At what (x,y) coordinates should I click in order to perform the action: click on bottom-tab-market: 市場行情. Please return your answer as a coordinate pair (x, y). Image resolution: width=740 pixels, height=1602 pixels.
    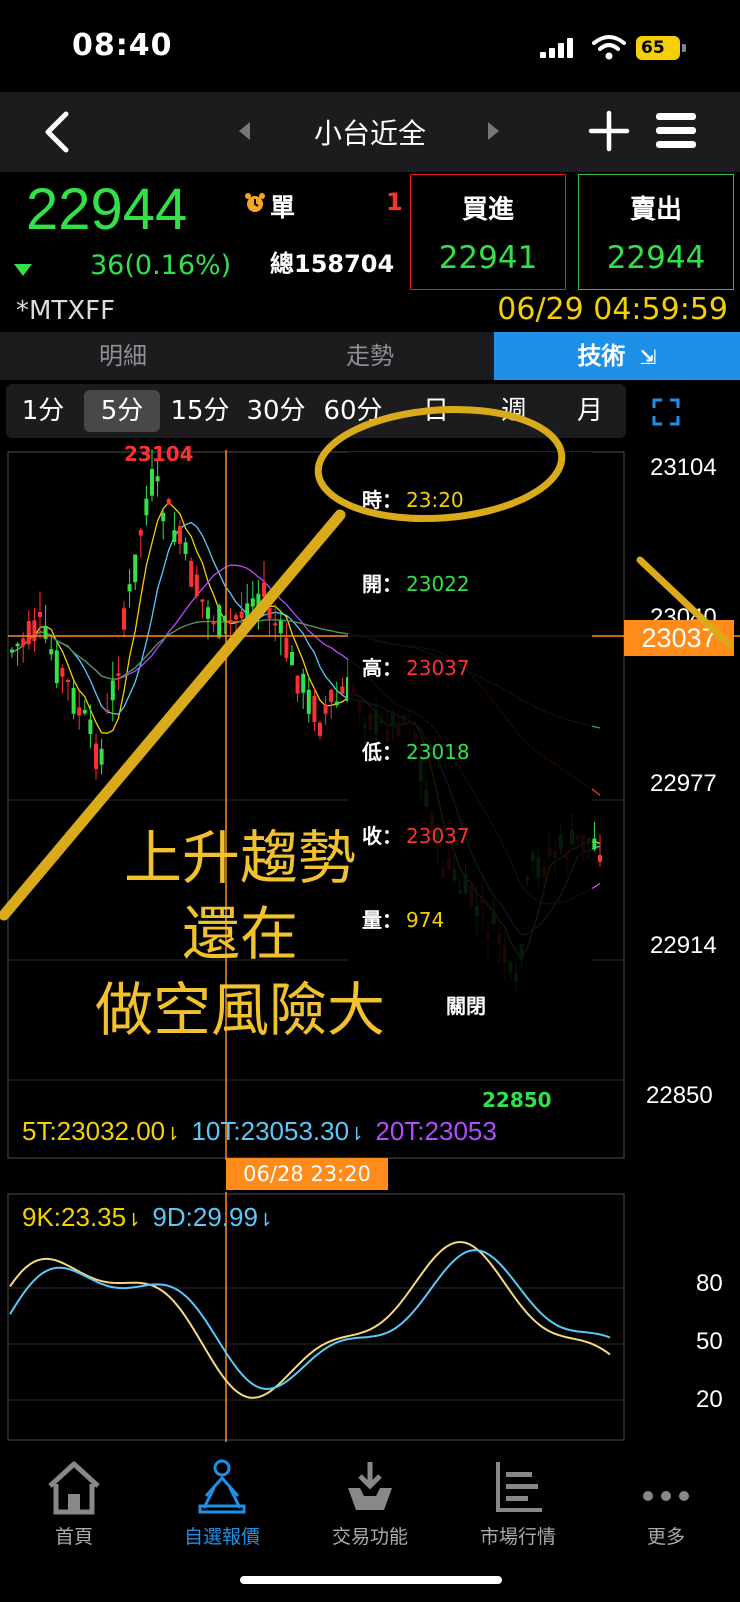
    Looking at the image, I should click on (518, 1495).